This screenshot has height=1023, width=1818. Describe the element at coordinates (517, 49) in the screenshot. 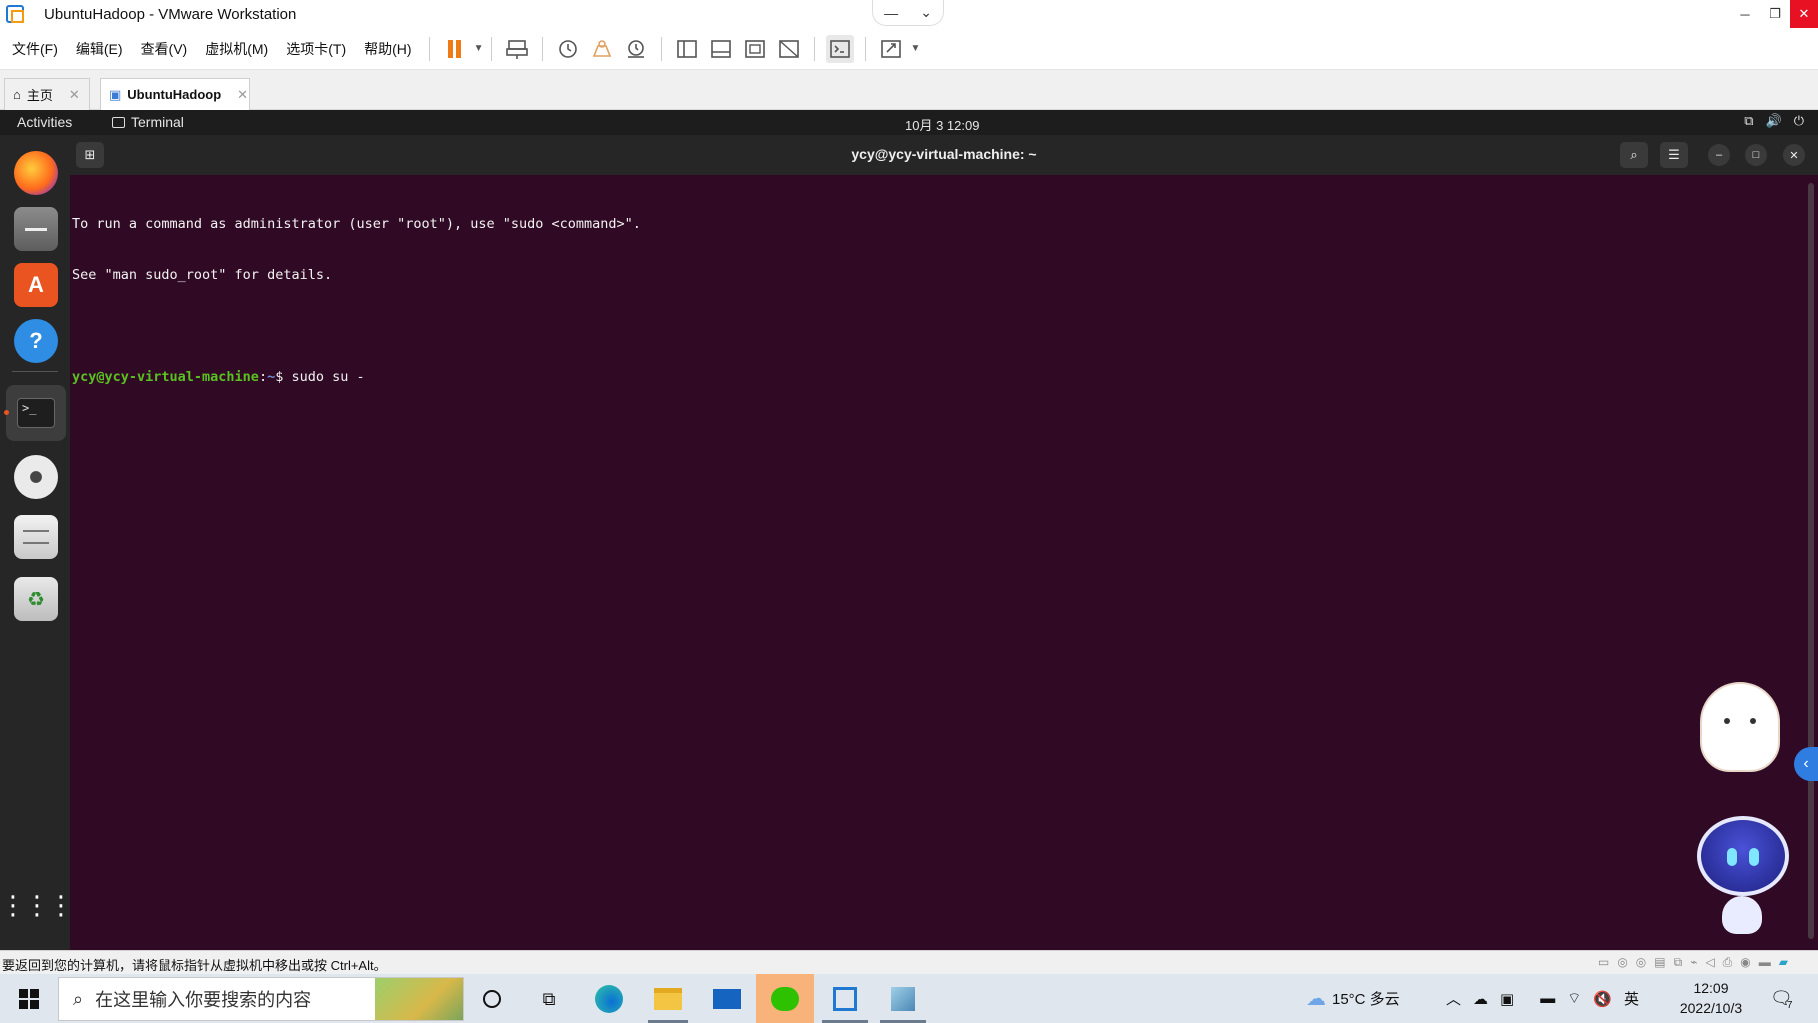

I see `send-ctrl-alt-del-button` at that location.